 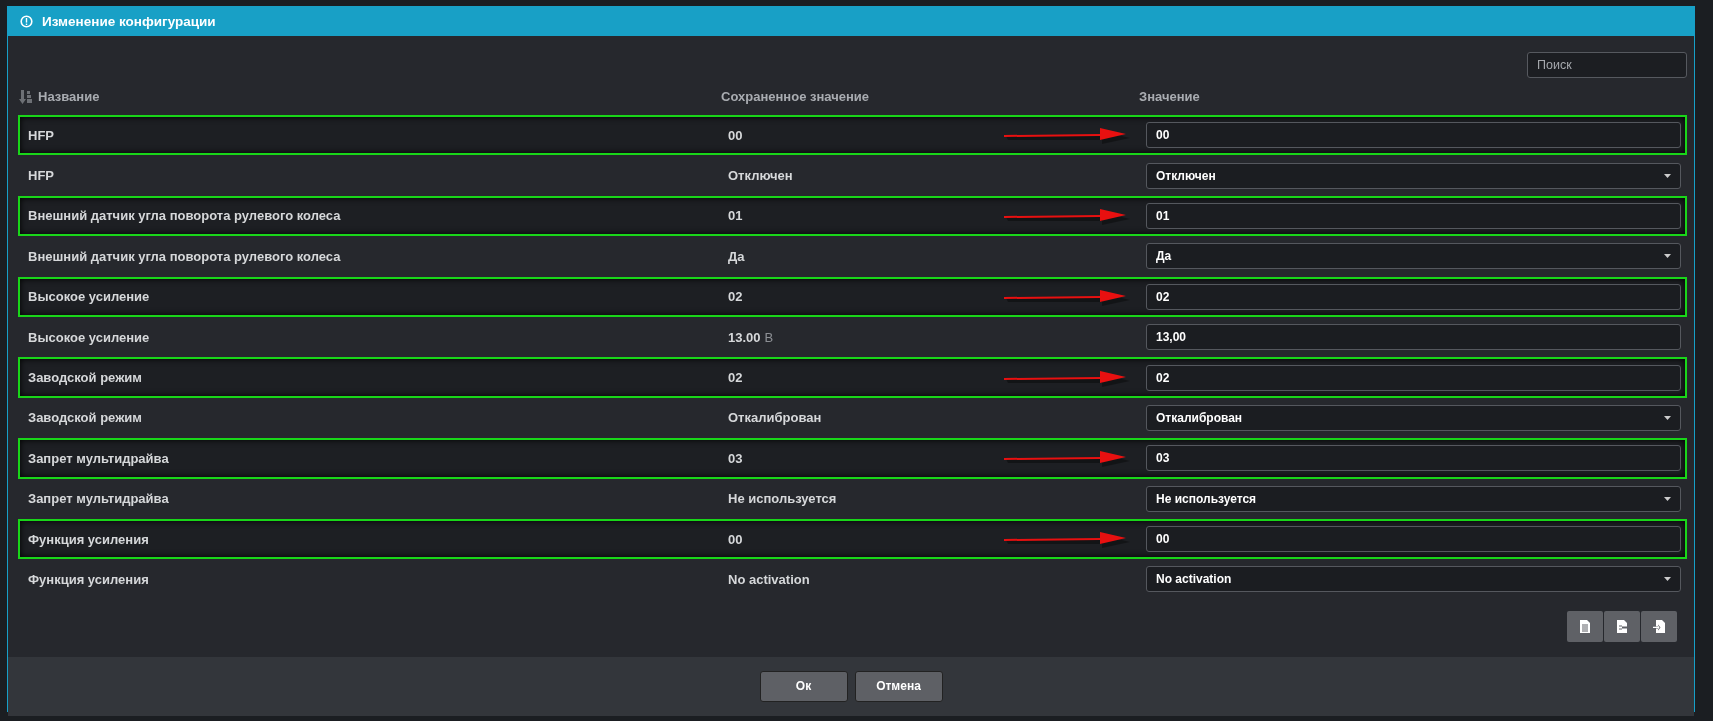 I want to click on value-dropdown: Откалиброван, so click(x=1413, y=417).